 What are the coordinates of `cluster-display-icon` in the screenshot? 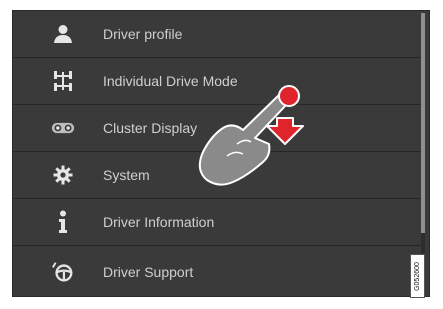 It's located at (63, 128).